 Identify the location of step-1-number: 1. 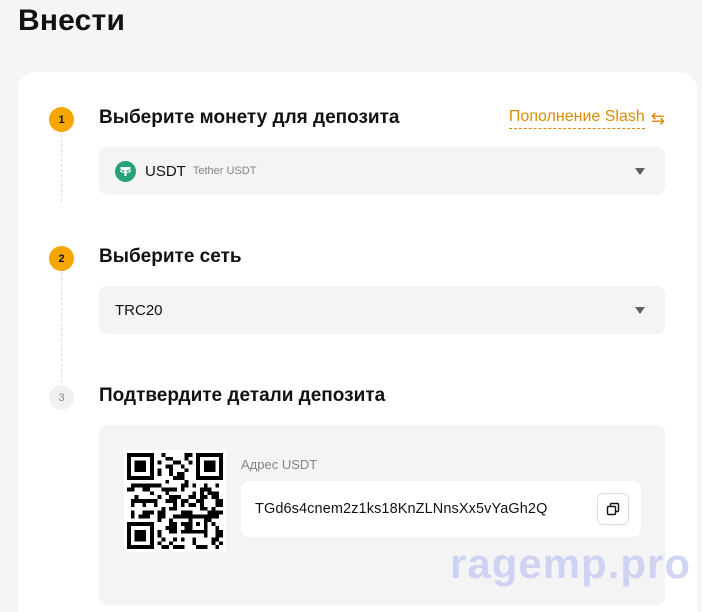
(61, 119).